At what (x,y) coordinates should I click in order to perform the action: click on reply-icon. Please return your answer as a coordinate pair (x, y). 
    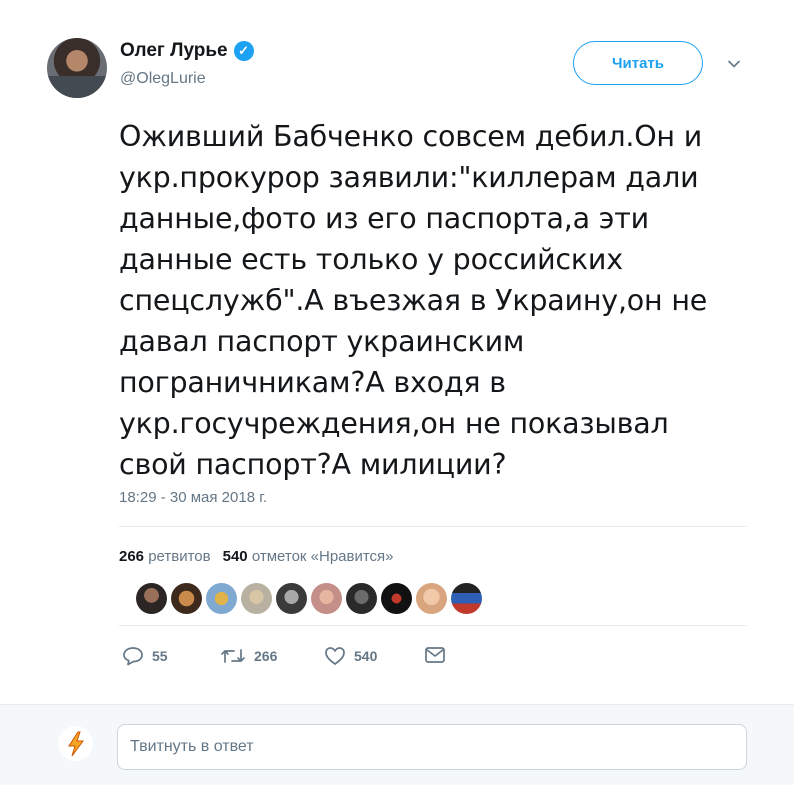
    Looking at the image, I should click on (133, 656).